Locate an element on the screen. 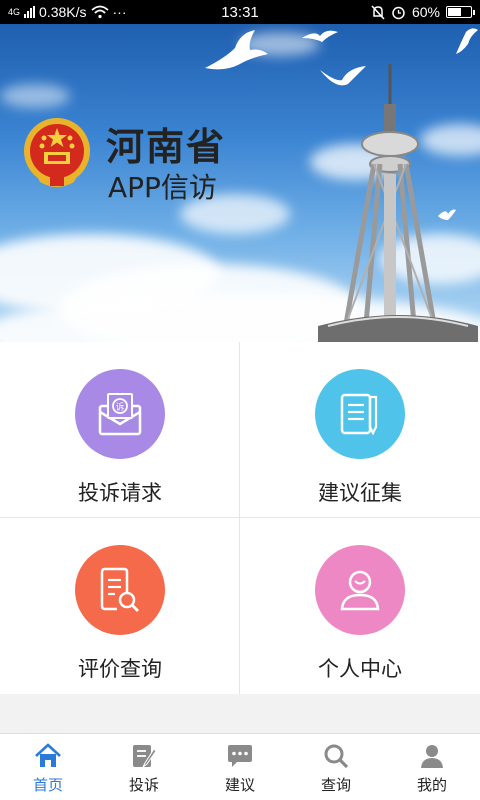  evaluation-search-icon is located at coordinates (120, 590).